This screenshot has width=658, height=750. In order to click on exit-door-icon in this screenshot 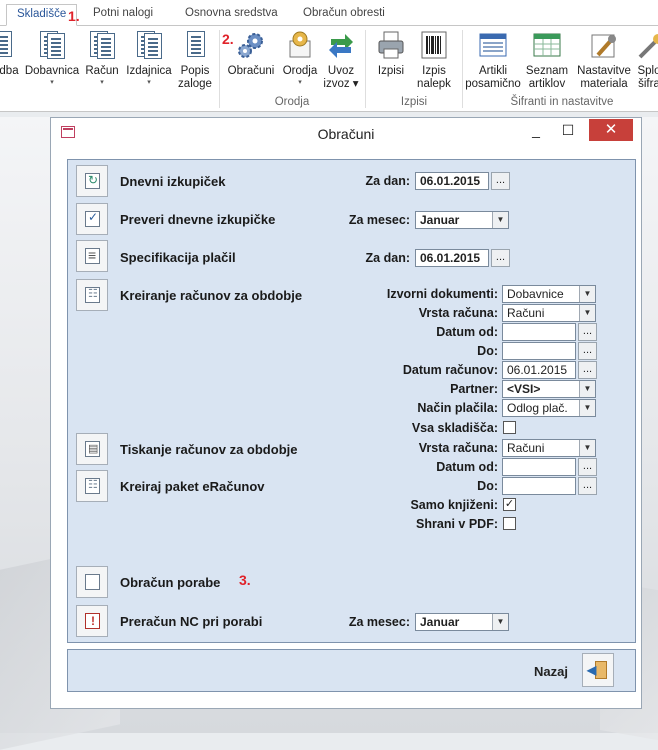, I will do `click(601, 670)`.